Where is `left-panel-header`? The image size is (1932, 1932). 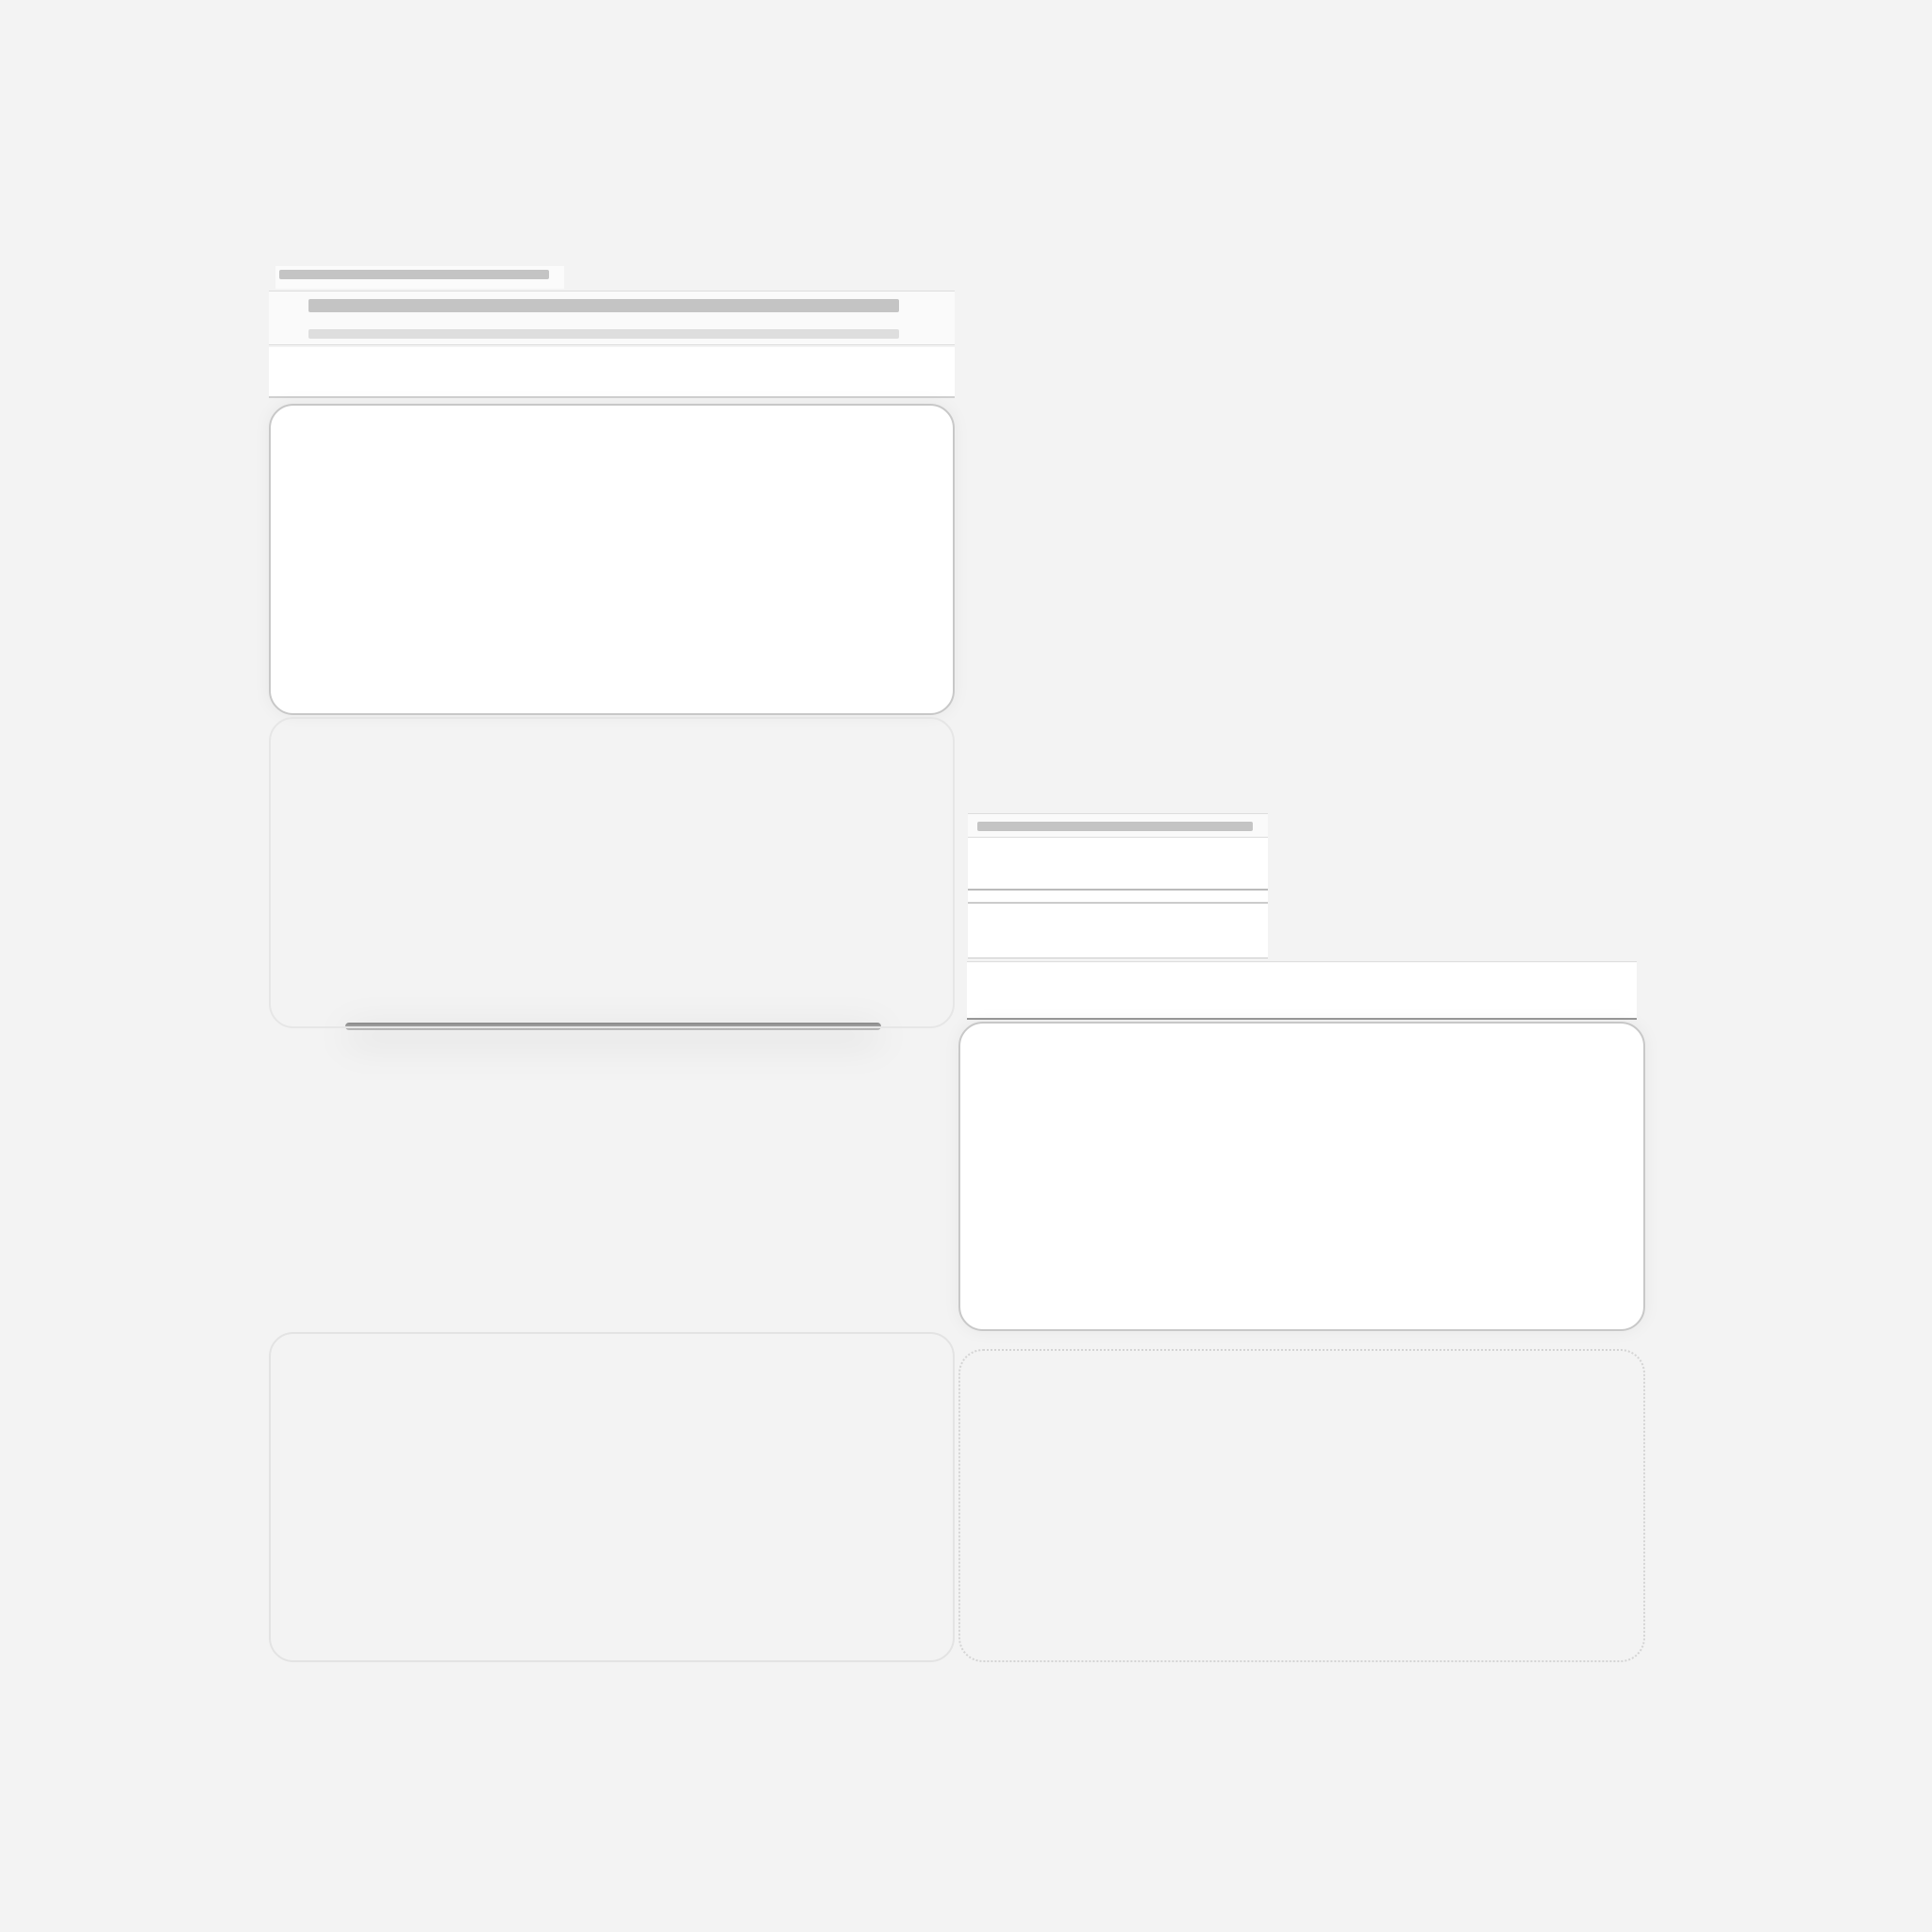 left-panel-header is located at coordinates (612, 318).